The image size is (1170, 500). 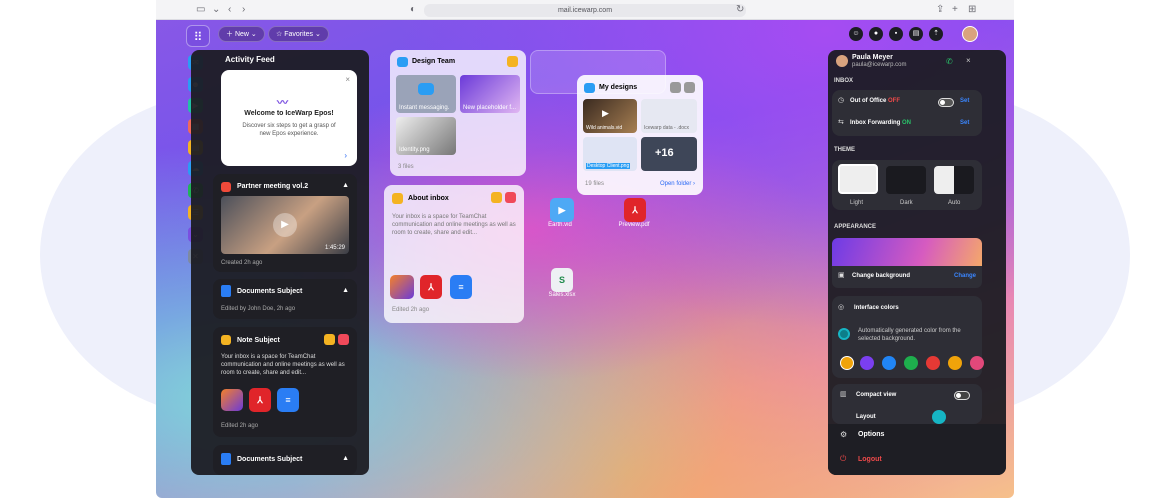 What do you see at coordinates (847, 363) in the screenshot?
I see `eyedropper-swatch` at bounding box center [847, 363].